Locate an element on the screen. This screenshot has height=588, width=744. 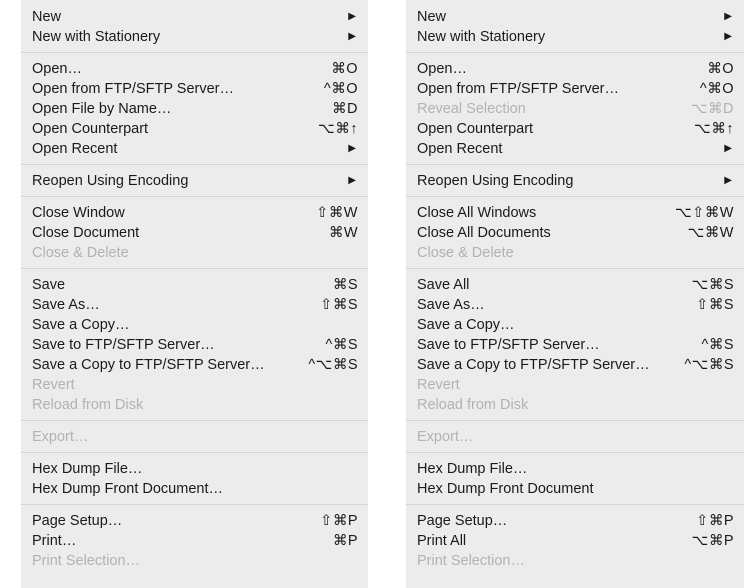
menu-item-shortcut: ⌘D is located at coordinates (345, 109).